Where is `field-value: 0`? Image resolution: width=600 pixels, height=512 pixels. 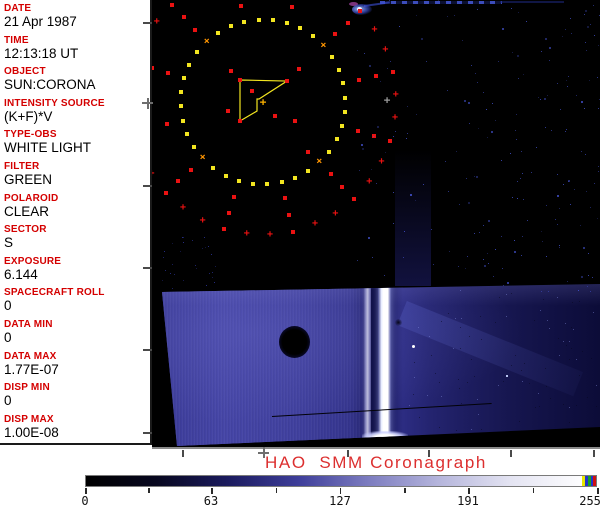
field-value: 0 is located at coordinates (8, 337).